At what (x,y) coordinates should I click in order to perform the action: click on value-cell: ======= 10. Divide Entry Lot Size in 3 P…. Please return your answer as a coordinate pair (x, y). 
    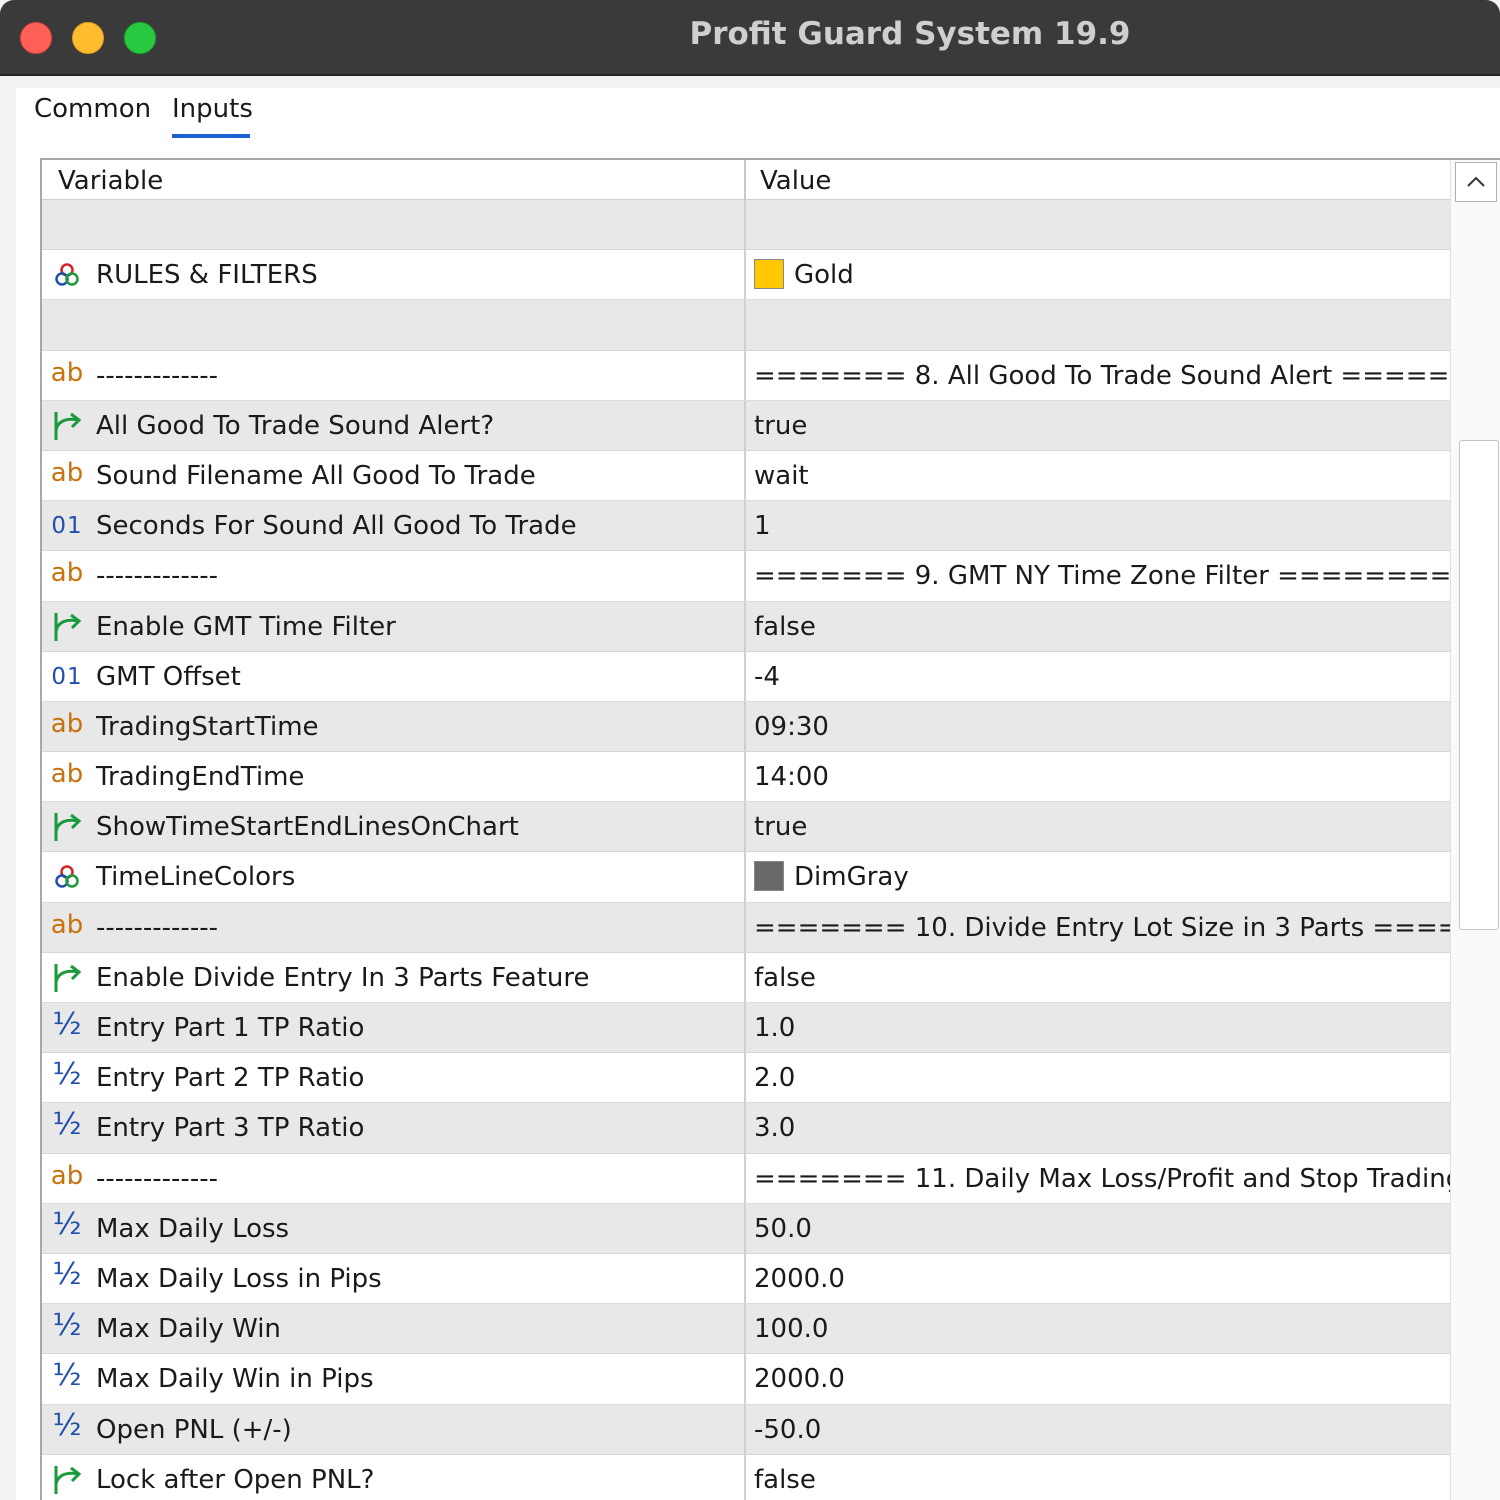
    Looking at the image, I should click on (1119, 928).